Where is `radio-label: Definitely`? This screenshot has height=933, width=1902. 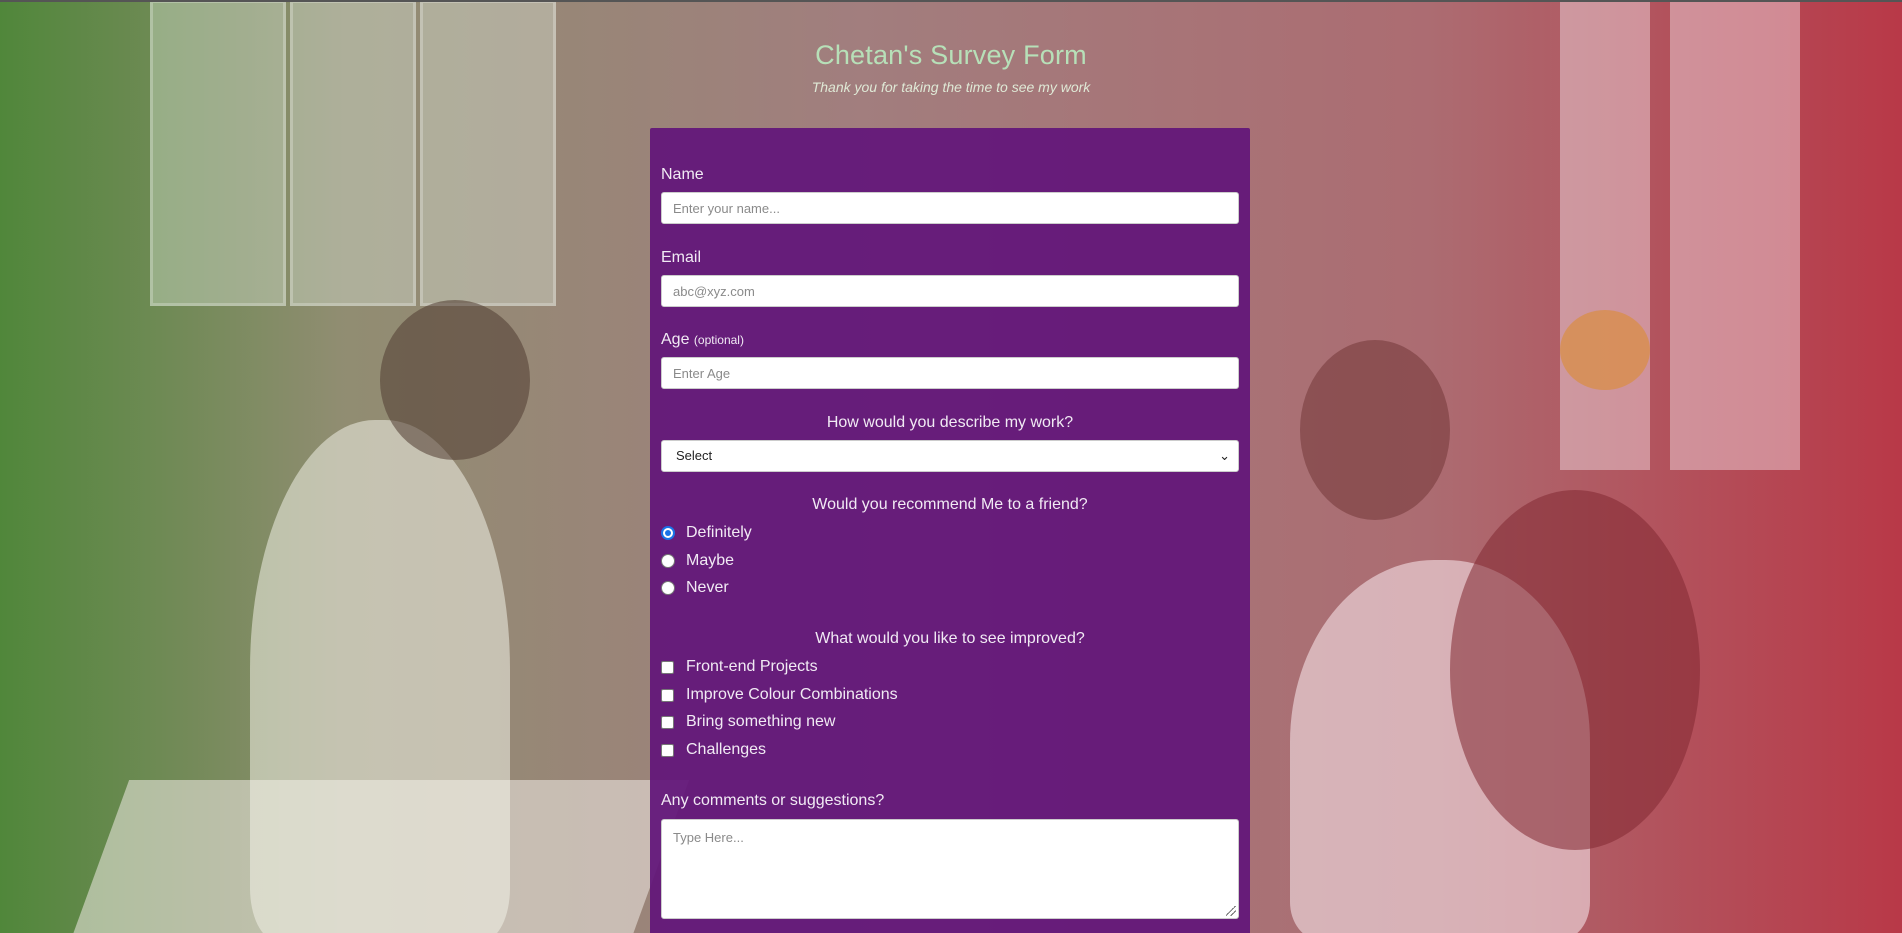
radio-label: Definitely is located at coordinates (719, 532).